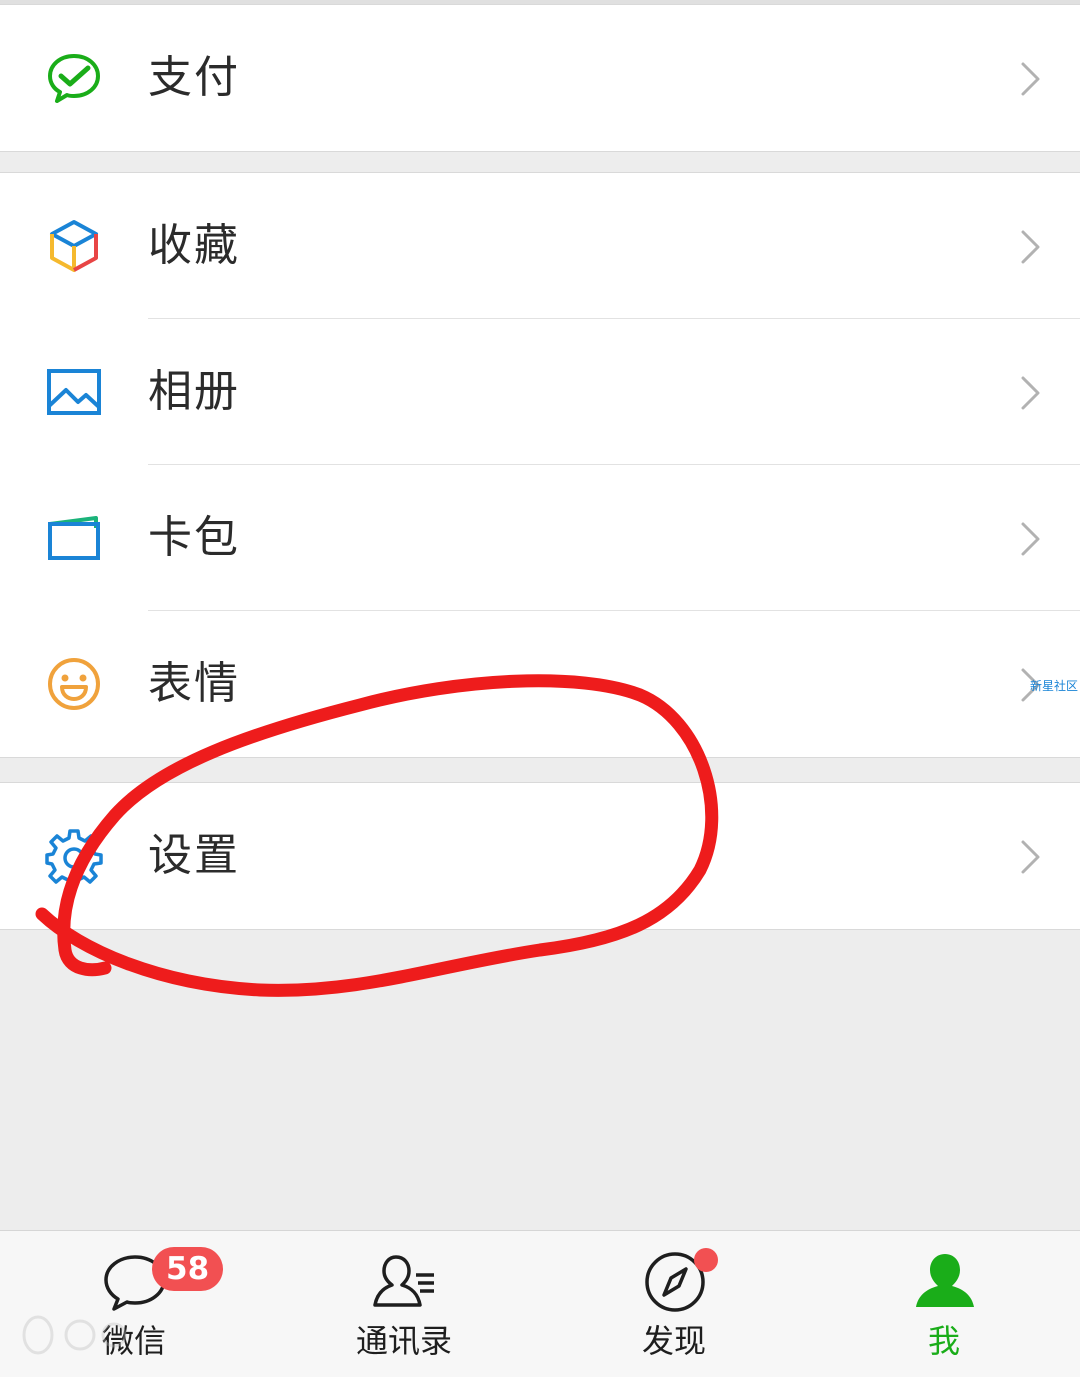  Describe the element at coordinates (194, 391) in the screenshot. I see `menu-label-album: 相册` at that location.